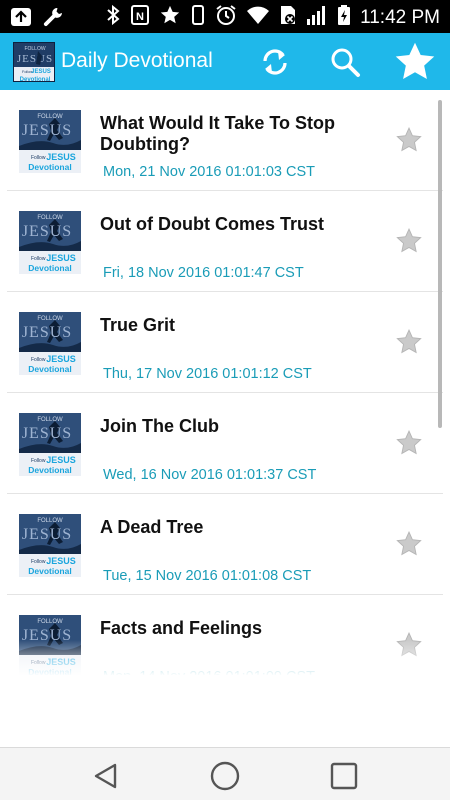 The image size is (450, 800). I want to click on logo-line2: JESUS, so click(35, 59).